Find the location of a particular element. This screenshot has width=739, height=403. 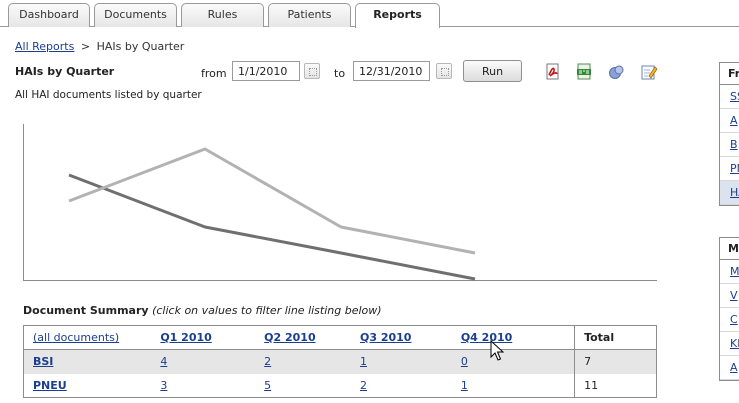

tab-reports: Reports is located at coordinates (397, 15).